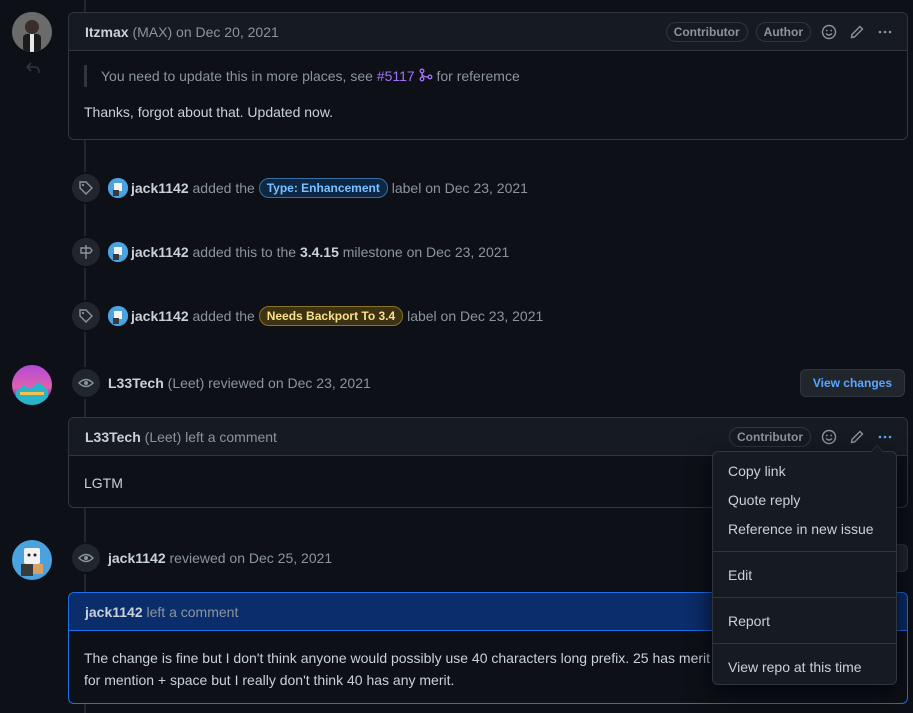  I want to click on menu-item-report: Report, so click(804, 620).